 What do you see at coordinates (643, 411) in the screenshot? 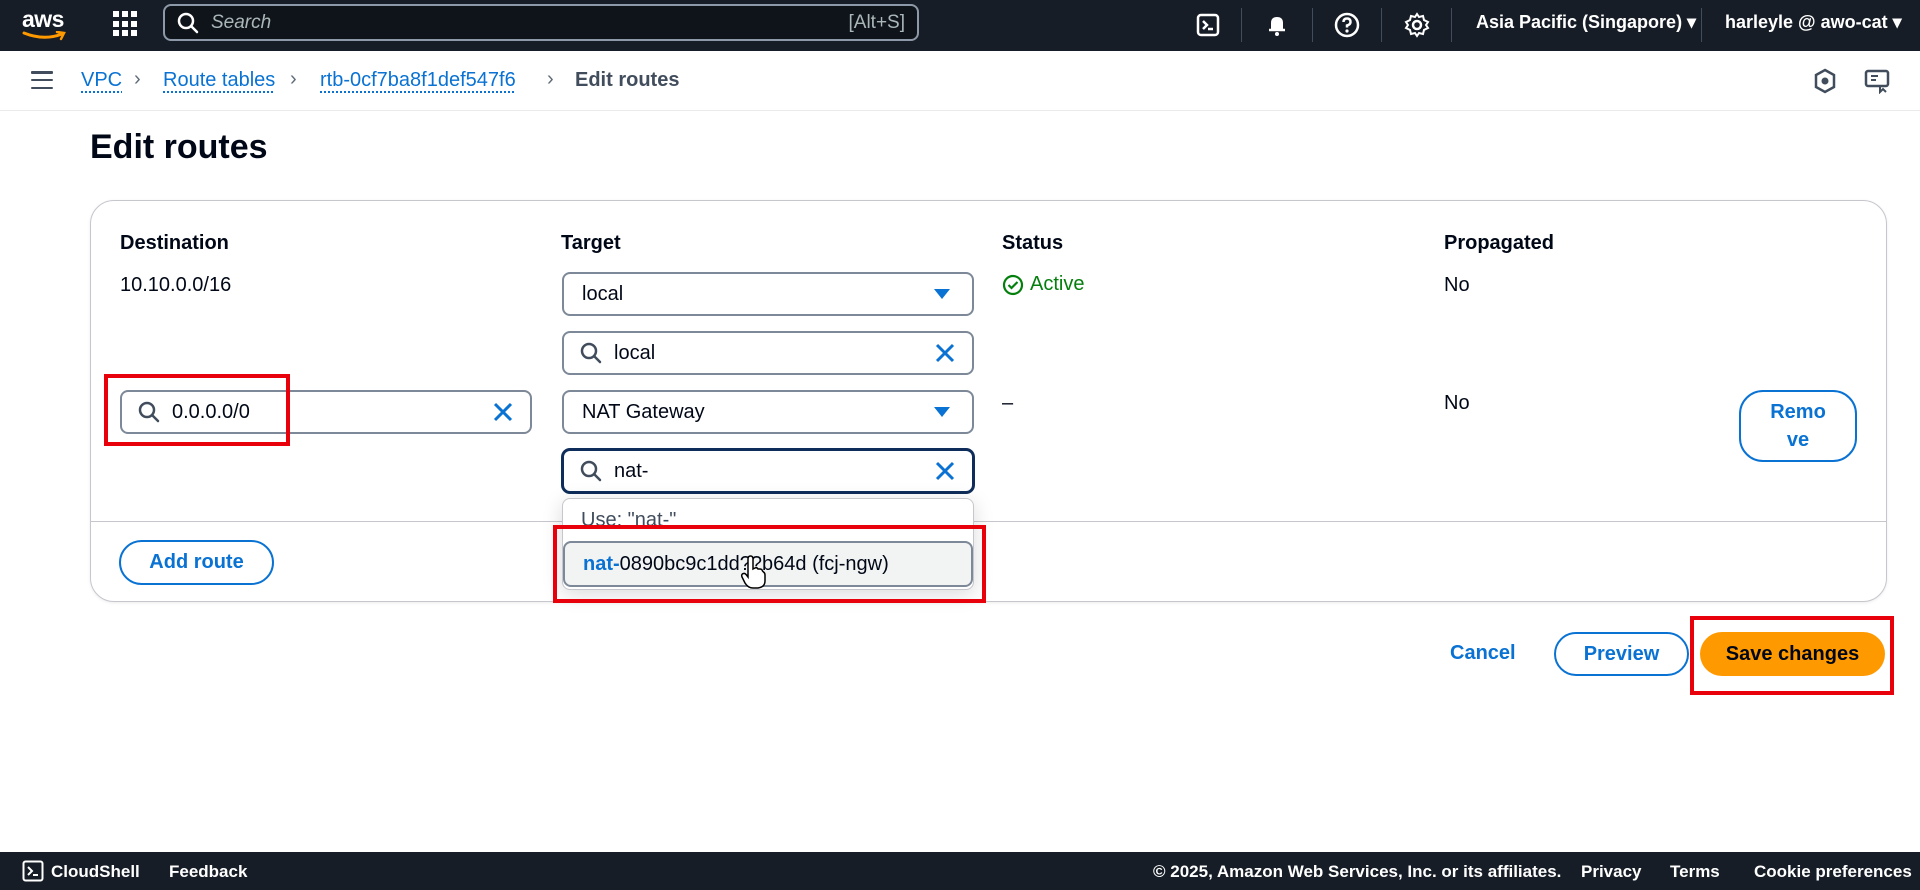
I see `route-2-target-value: NAT Gateway` at bounding box center [643, 411].